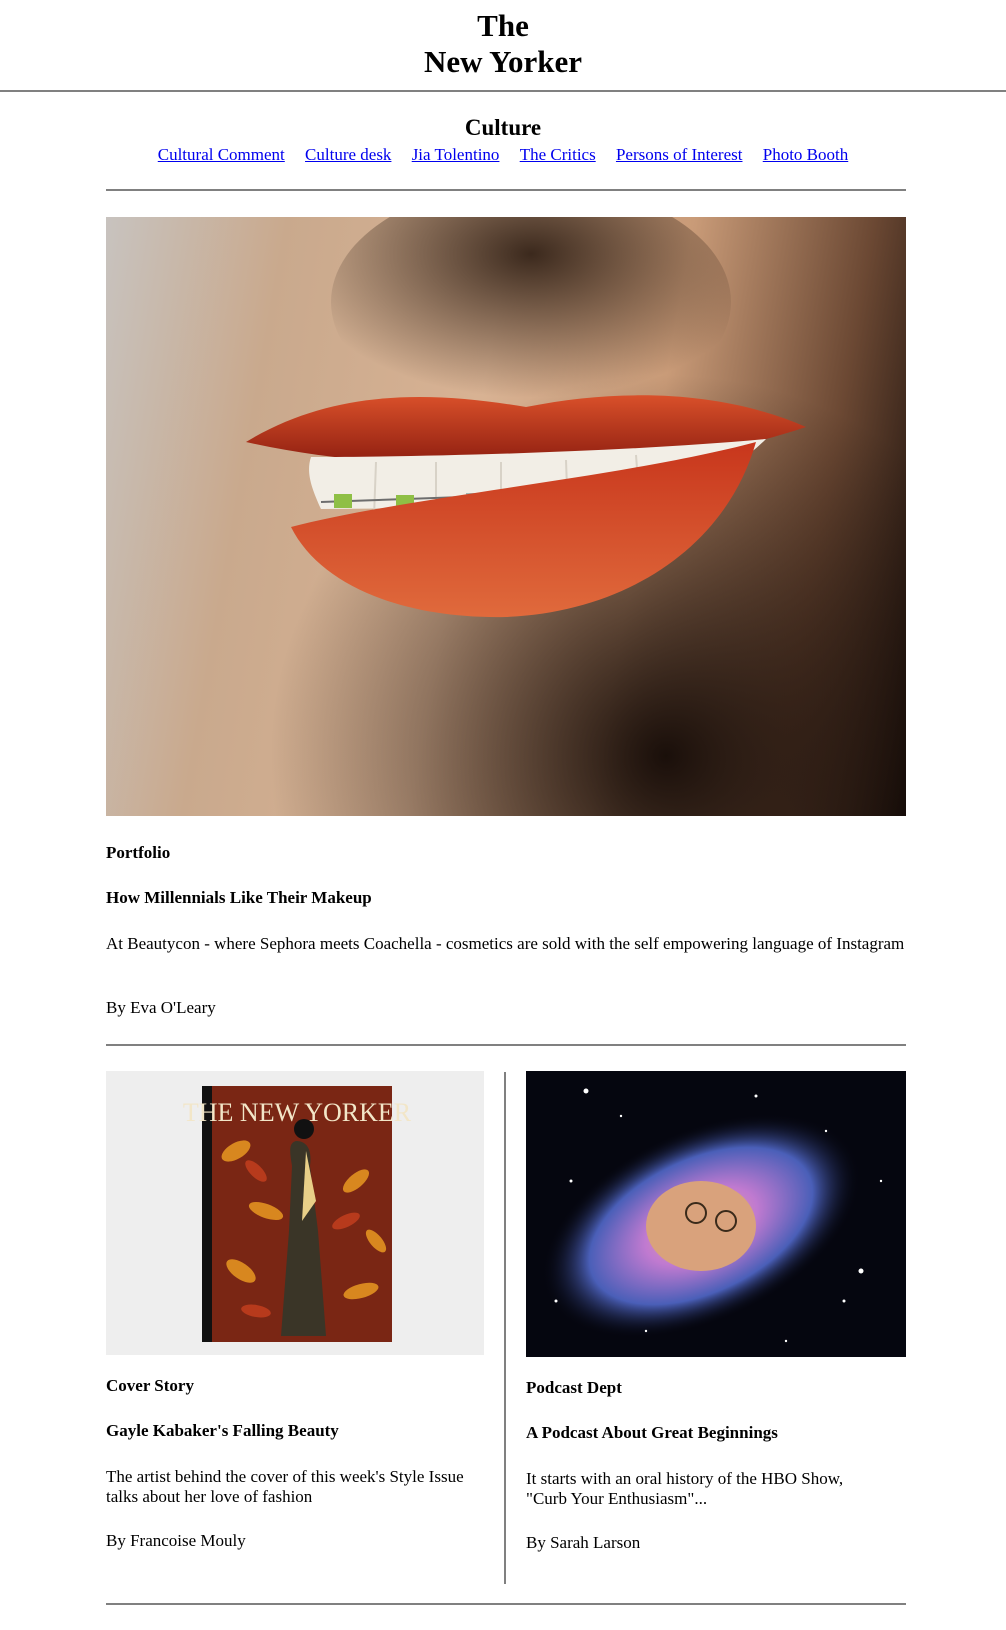 Image resolution: width=1006 pixels, height=1630 pixels. What do you see at coordinates (503, 25) in the screenshot?
I see `masthead-line-1: The` at bounding box center [503, 25].